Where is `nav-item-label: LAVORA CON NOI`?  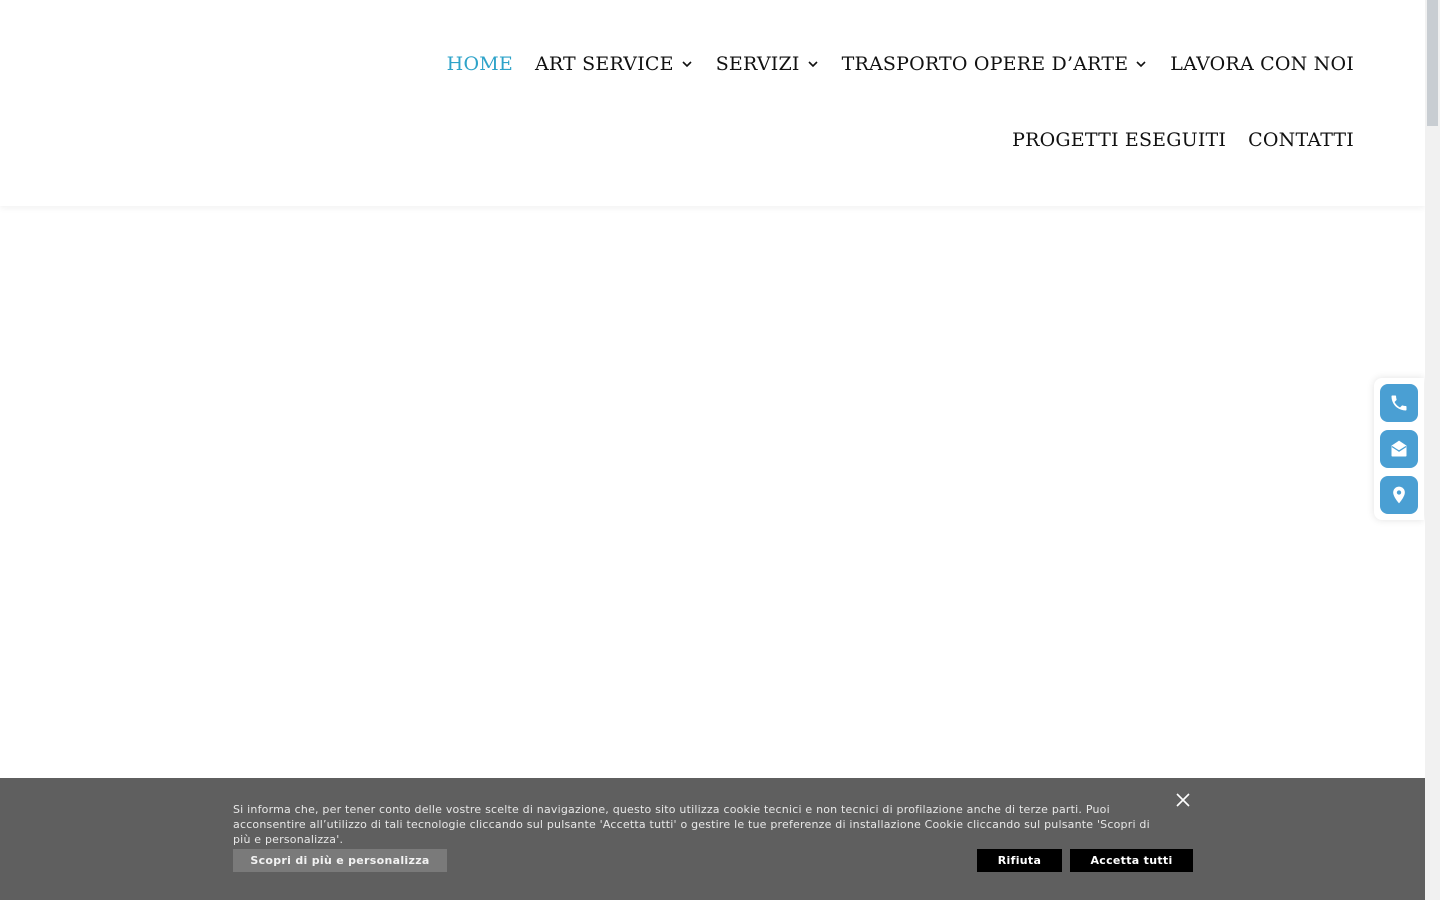 nav-item-label: LAVORA CON NOI is located at coordinates (1262, 64).